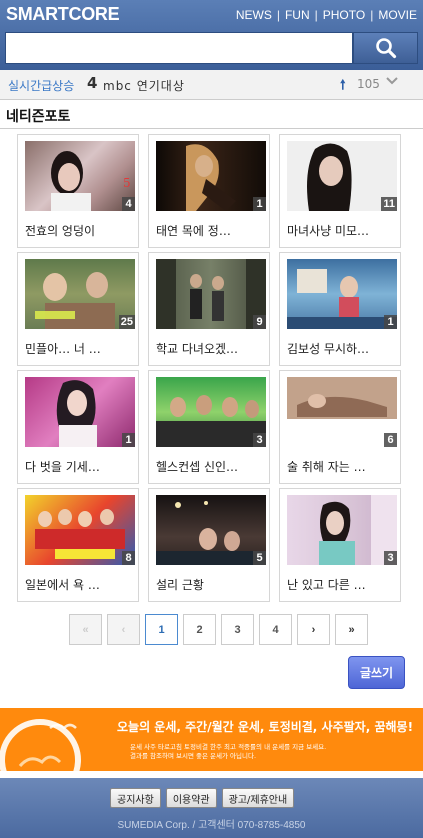  Describe the element at coordinates (237, 629) in the screenshot. I see `page-button-3: 3` at that location.